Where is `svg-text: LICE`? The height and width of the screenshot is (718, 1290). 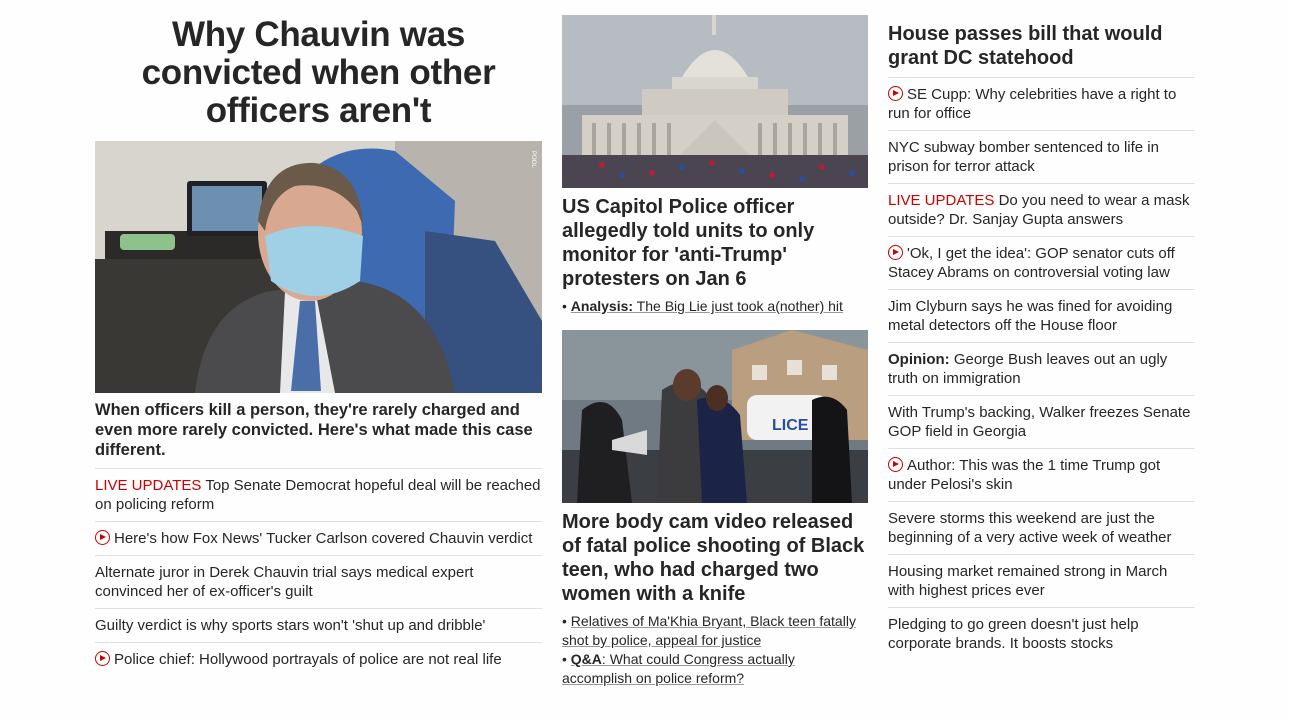
svg-text: LICE is located at coordinates (790, 425).